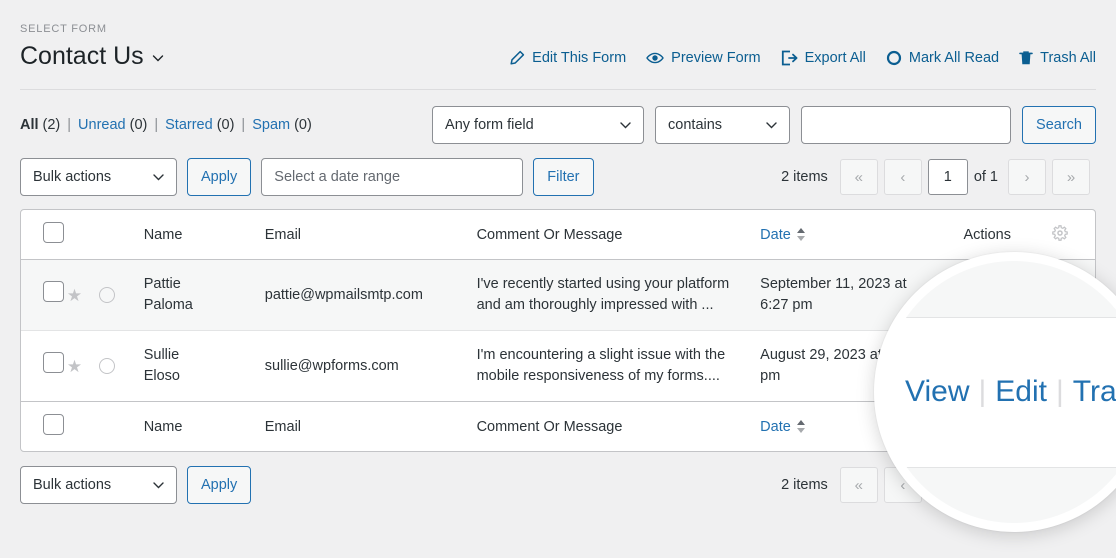  What do you see at coordinates (1073, 234) in the screenshot?
I see `header-settings-cell` at bounding box center [1073, 234].